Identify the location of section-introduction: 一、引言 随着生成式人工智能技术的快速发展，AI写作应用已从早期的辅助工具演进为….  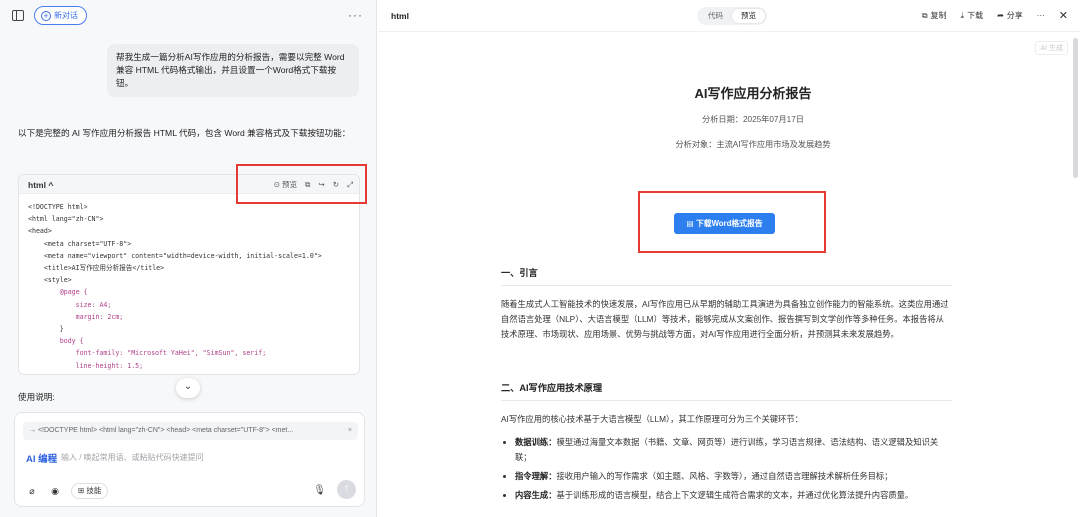
(726, 303).